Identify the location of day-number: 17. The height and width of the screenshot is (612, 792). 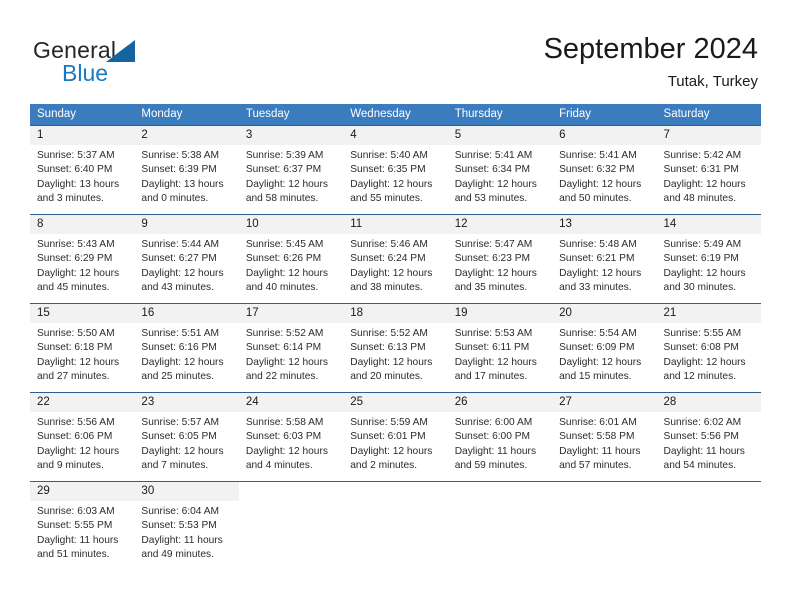
(291, 313).